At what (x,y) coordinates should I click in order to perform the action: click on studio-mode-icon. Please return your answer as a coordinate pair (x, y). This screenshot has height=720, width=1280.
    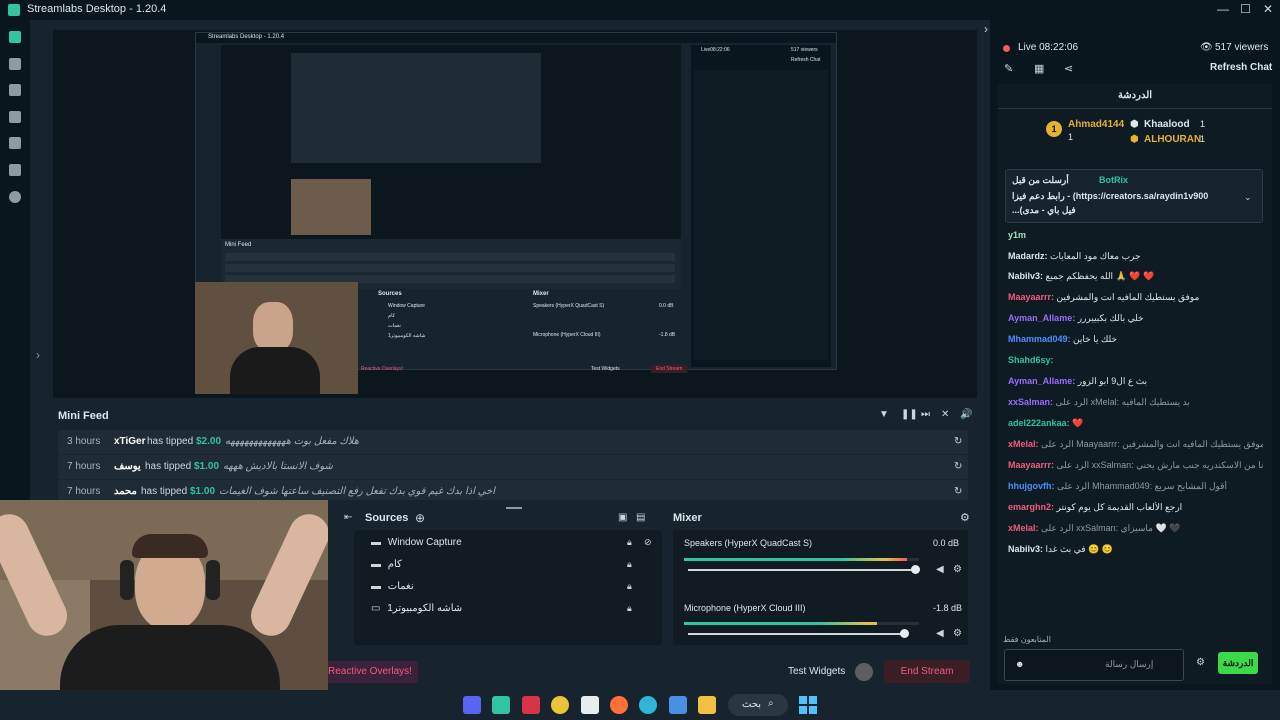
    Looking at the image, I should click on (15, 90).